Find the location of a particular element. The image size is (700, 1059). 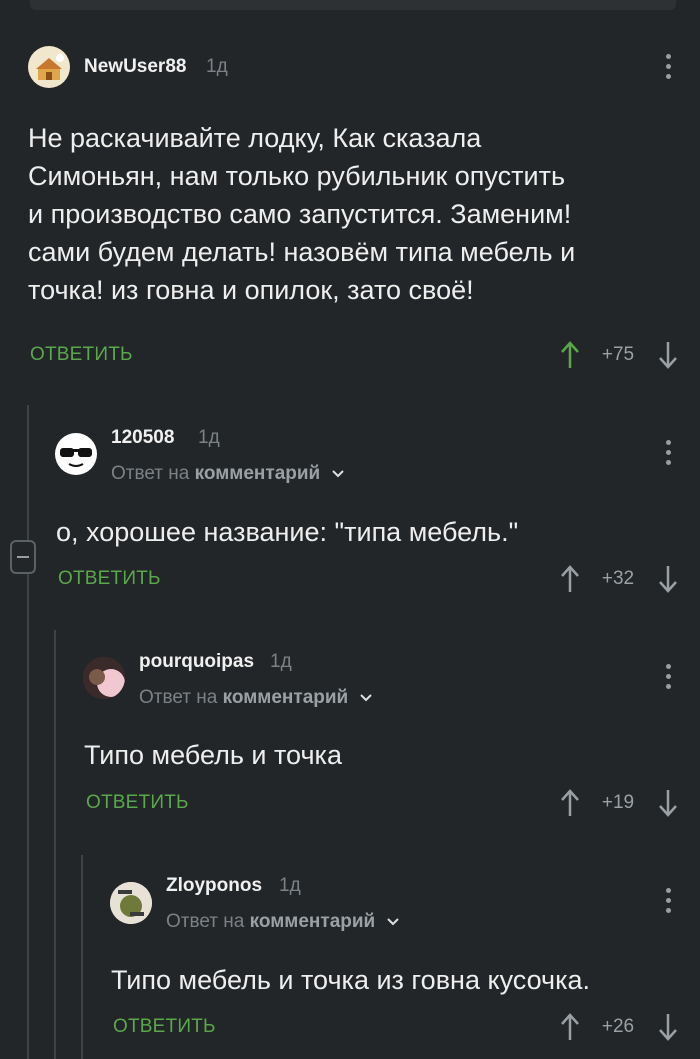

comment-line: Симоньян, нам только рубильник опустить is located at coordinates (297, 176).